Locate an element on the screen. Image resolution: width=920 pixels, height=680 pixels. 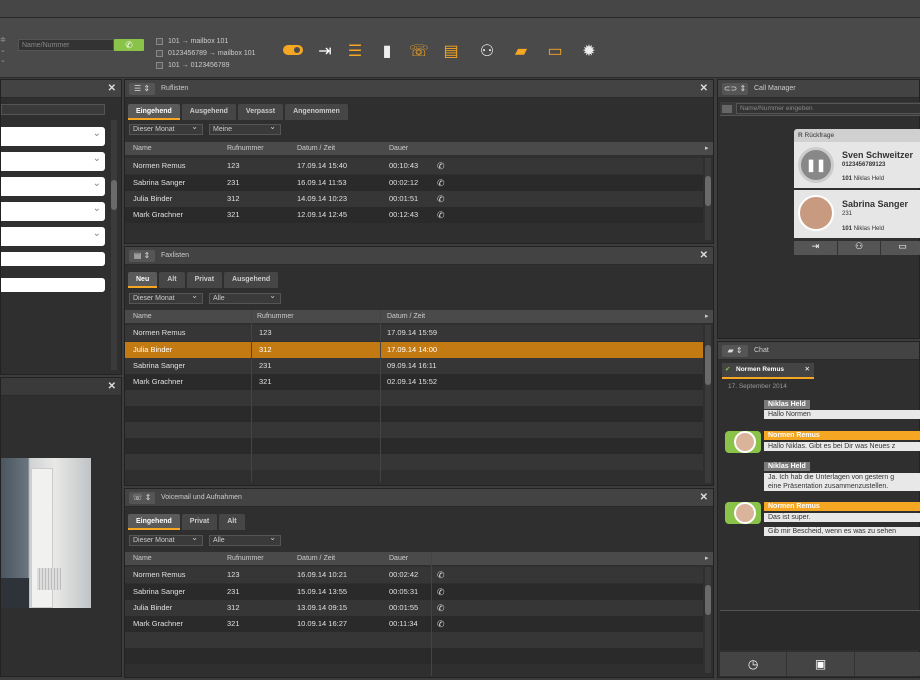
pause-icon: ❚❚ is located at coordinates (816, 165).